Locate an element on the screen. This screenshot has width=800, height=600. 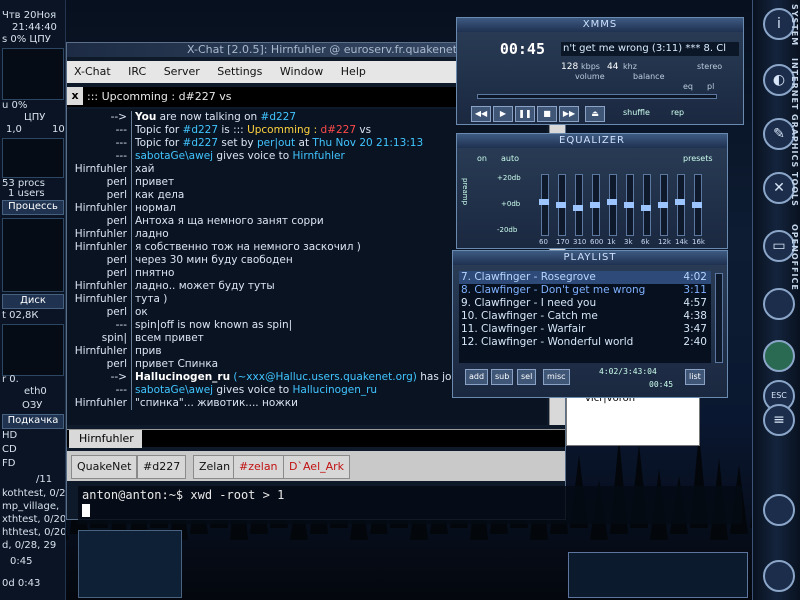
eq-presets-button: presets is located at coordinates (698, 158).